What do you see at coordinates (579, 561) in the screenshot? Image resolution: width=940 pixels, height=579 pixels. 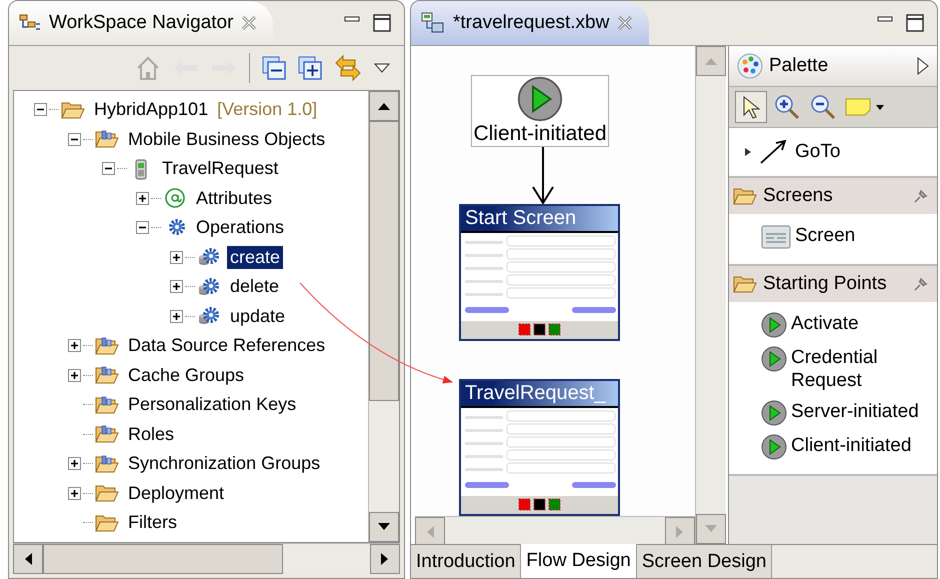 I see `editor-page-tab: Flow Design` at bounding box center [579, 561].